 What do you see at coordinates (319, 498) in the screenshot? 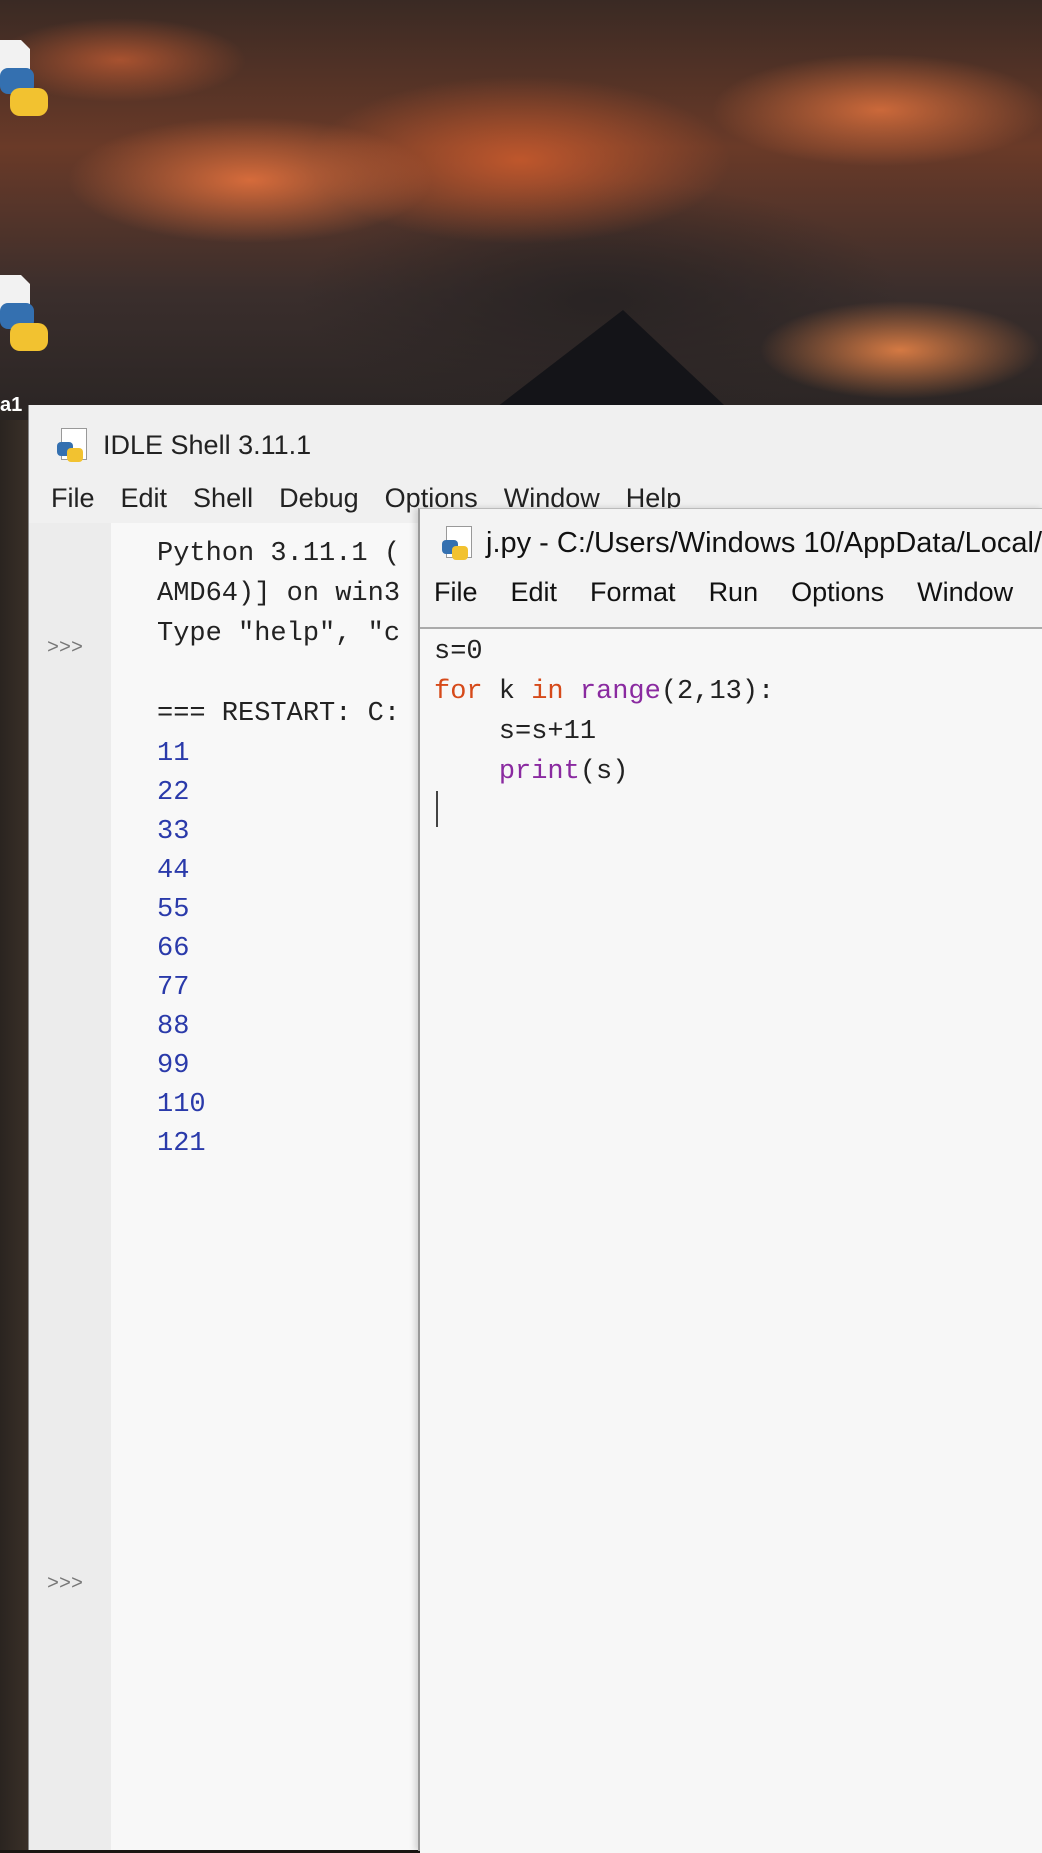
I see `shell-menu-debug: Debug` at bounding box center [319, 498].